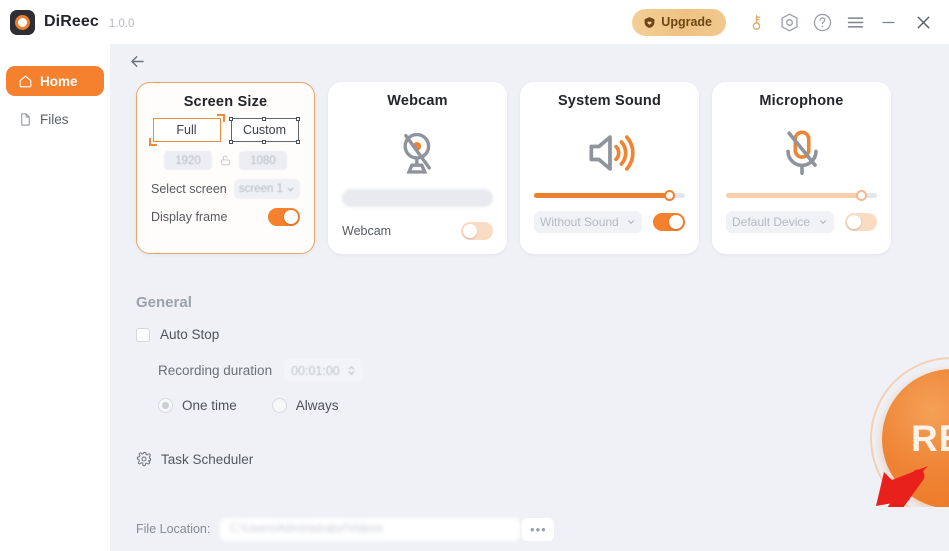 This screenshot has height=551, width=949. I want to click on back-arrow-icon, so click(137, 61).